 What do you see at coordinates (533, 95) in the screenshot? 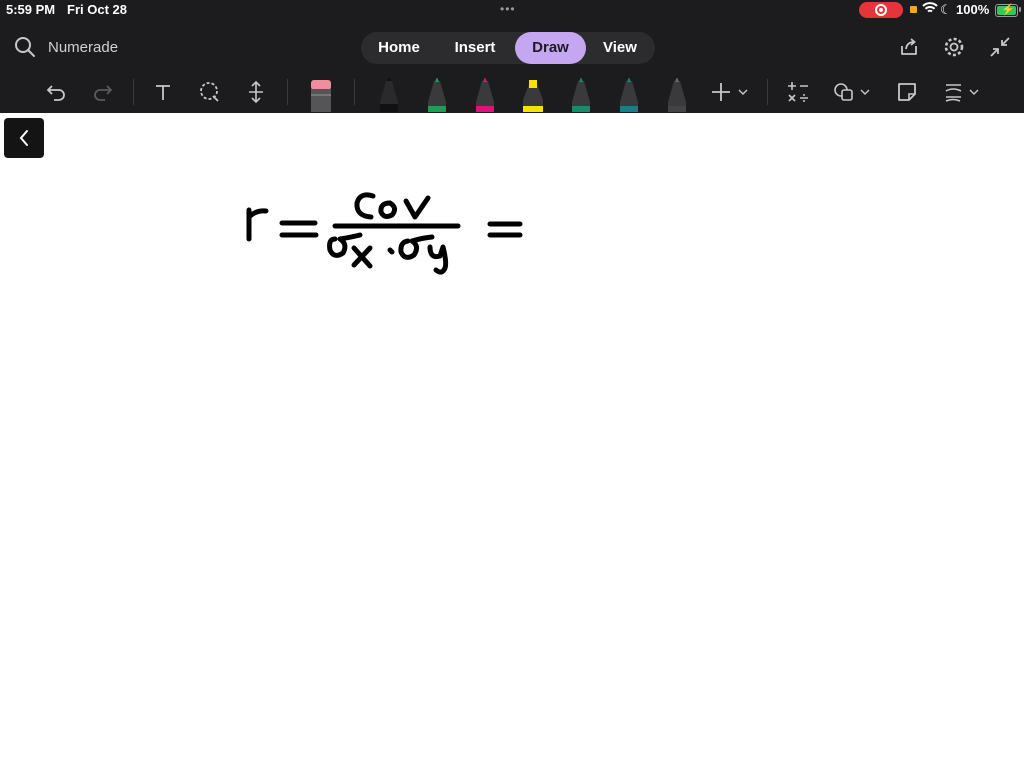
I see `highlighter-yellow-icon` at bounding box center [533, 95].